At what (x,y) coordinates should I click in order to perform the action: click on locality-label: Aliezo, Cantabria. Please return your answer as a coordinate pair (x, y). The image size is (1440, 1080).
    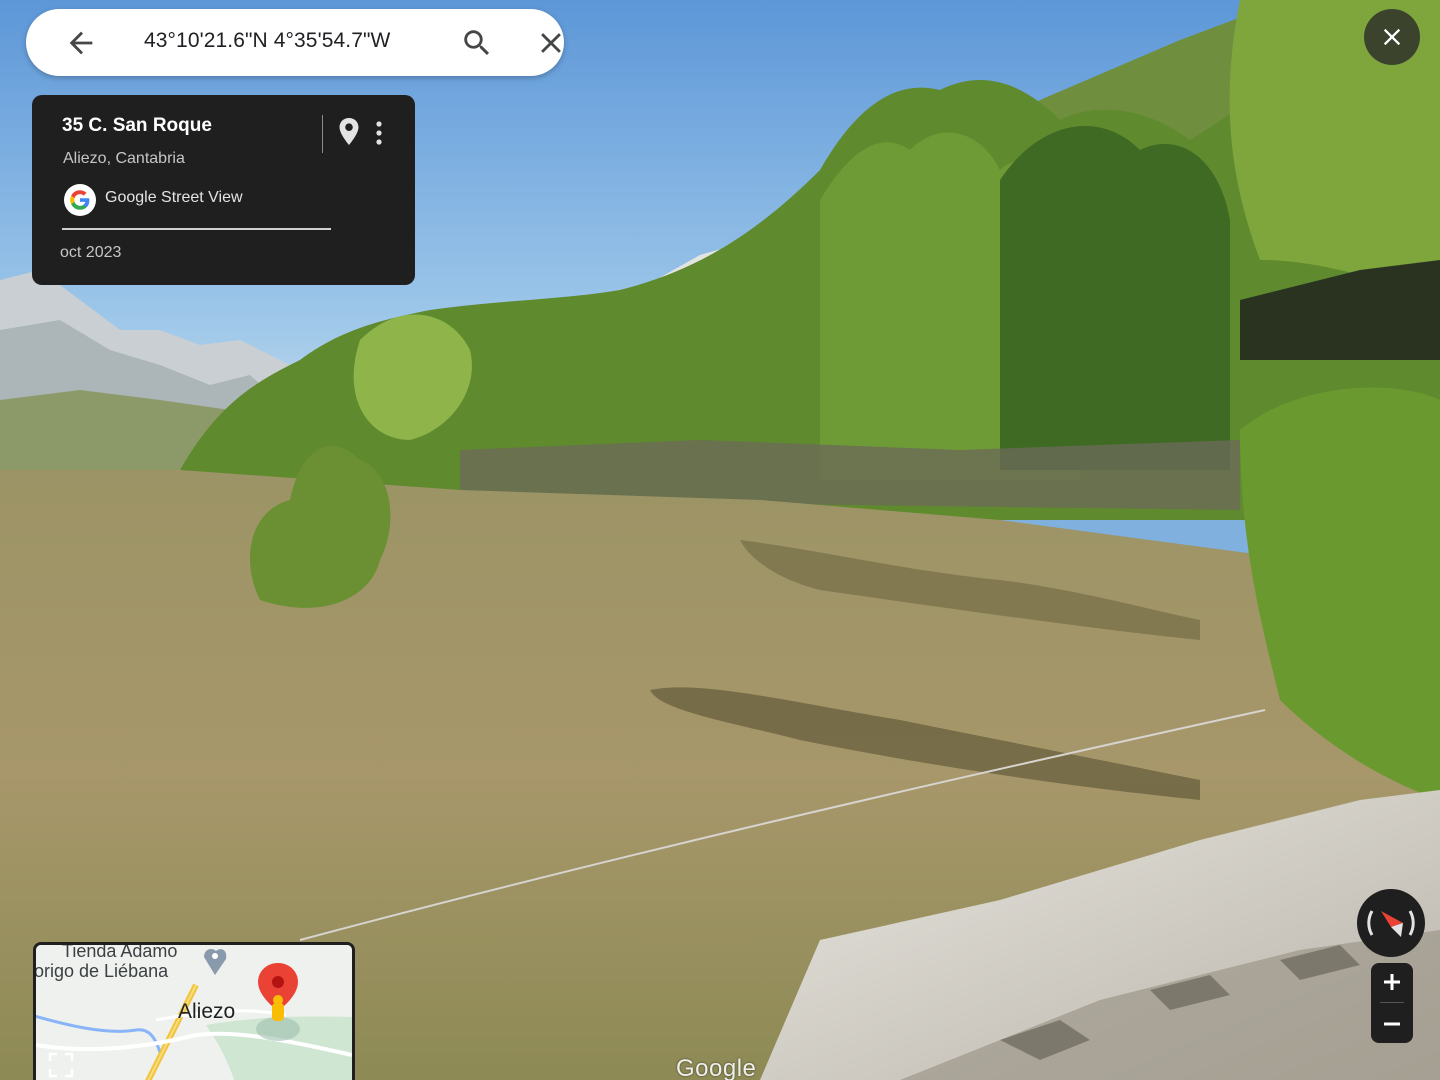
    Looking at the image, I should click on (124, 158).